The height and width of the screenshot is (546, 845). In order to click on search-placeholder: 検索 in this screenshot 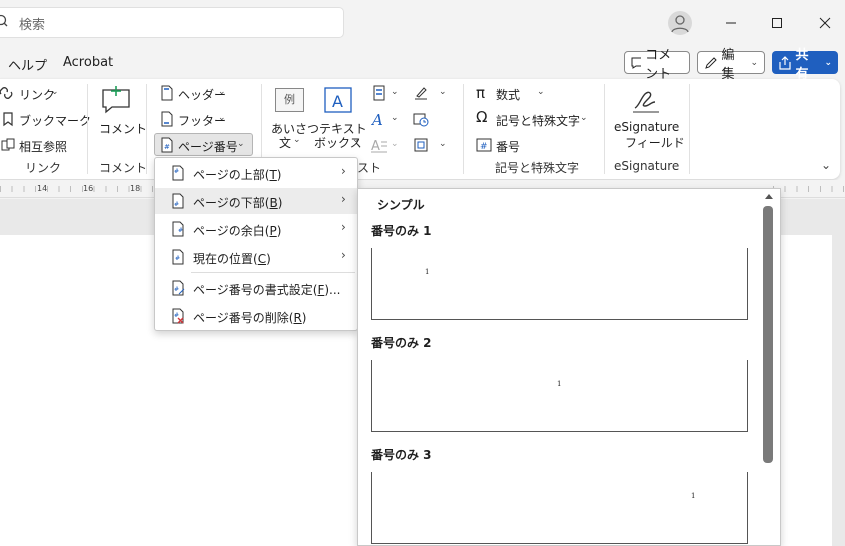, I will do `click(32, 25)`.